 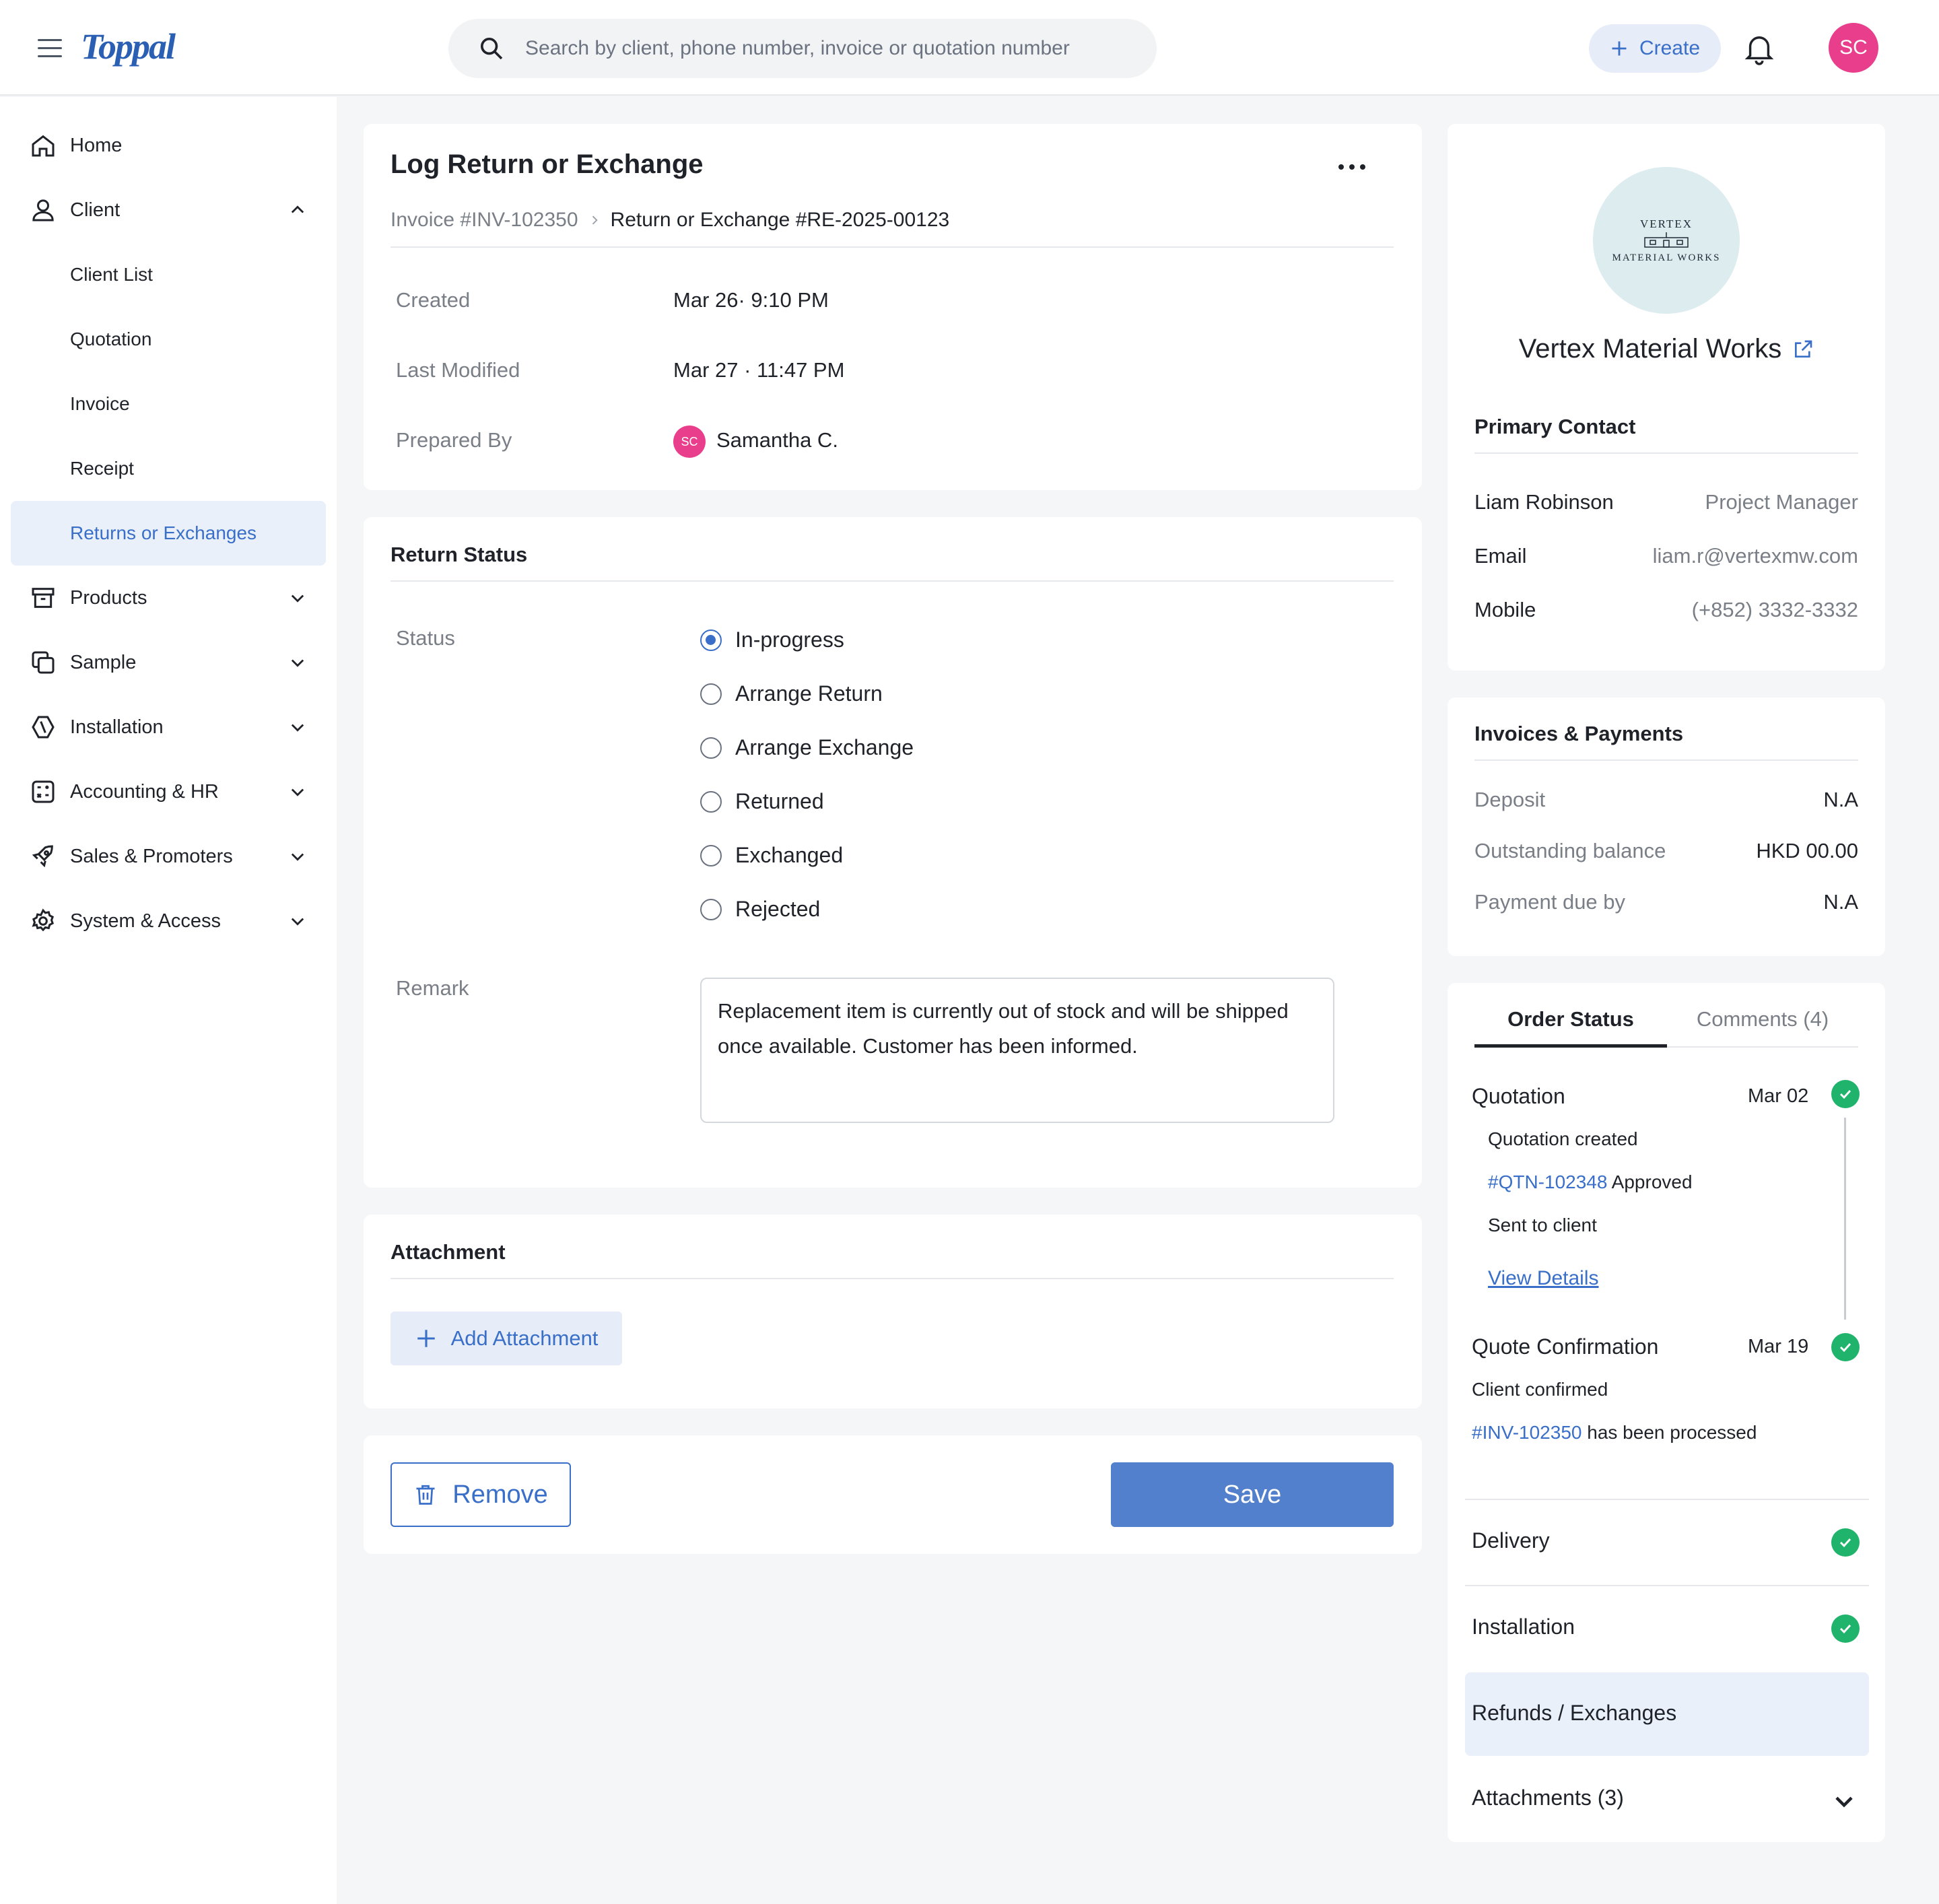 What do you see at coordinates (169, 339) in the screenshot?
I see `sidebar-item-quotation: Quotation` at bounding box center [169, 339].